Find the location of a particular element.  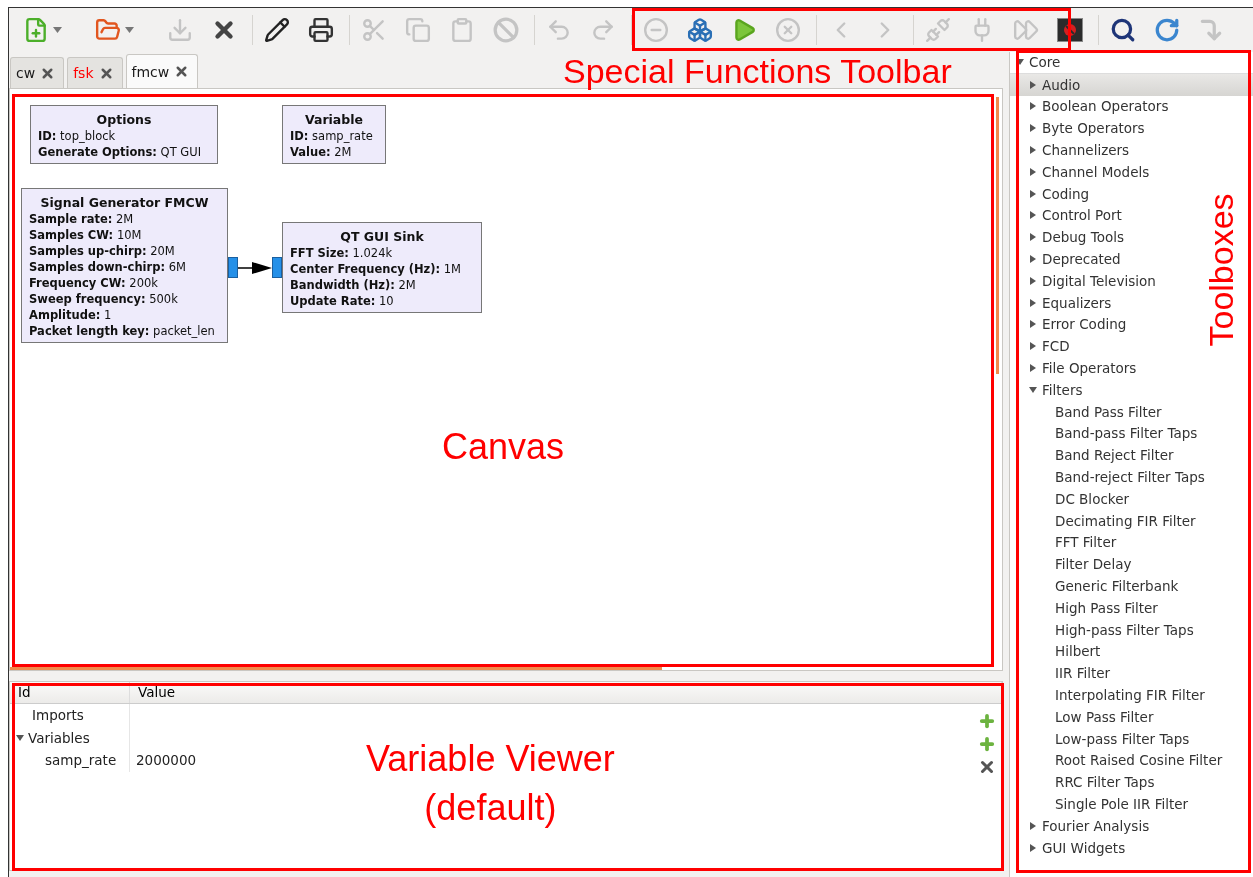

new-file-icon is located at coordinates (36, 30).